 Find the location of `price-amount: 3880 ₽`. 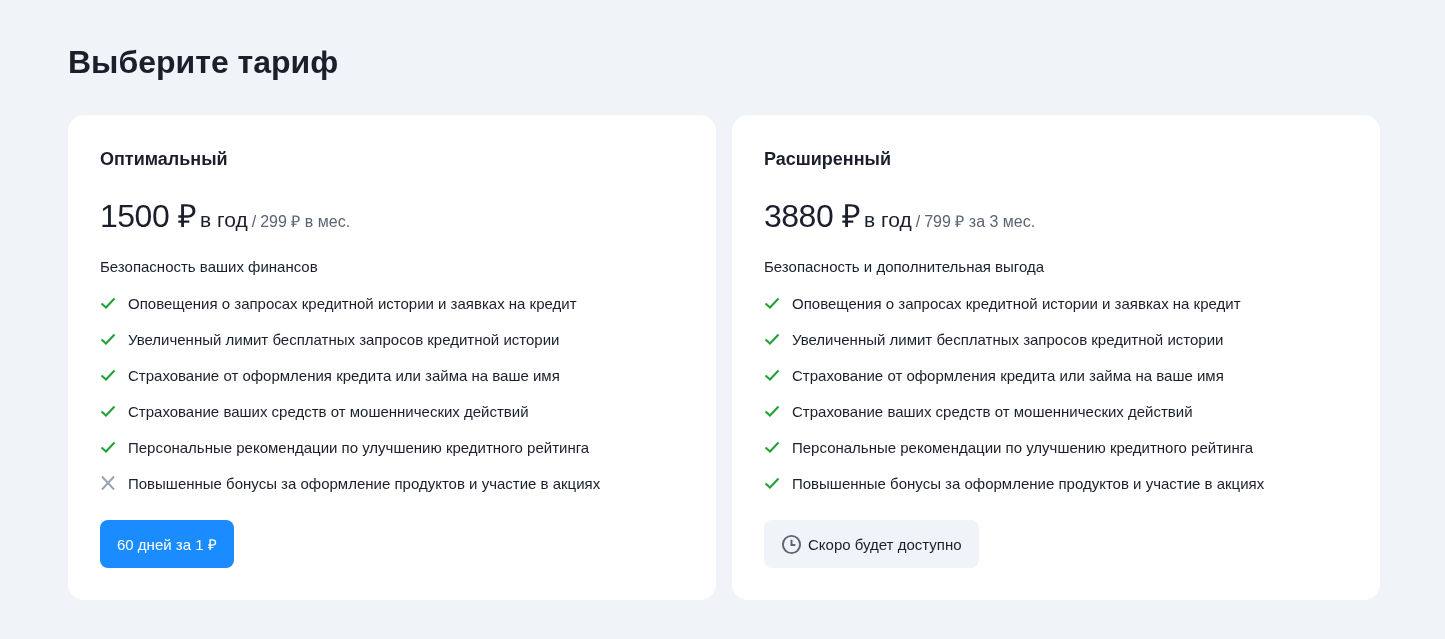

price-amount: 3880 ₽ is located at coordinates (812, 216).